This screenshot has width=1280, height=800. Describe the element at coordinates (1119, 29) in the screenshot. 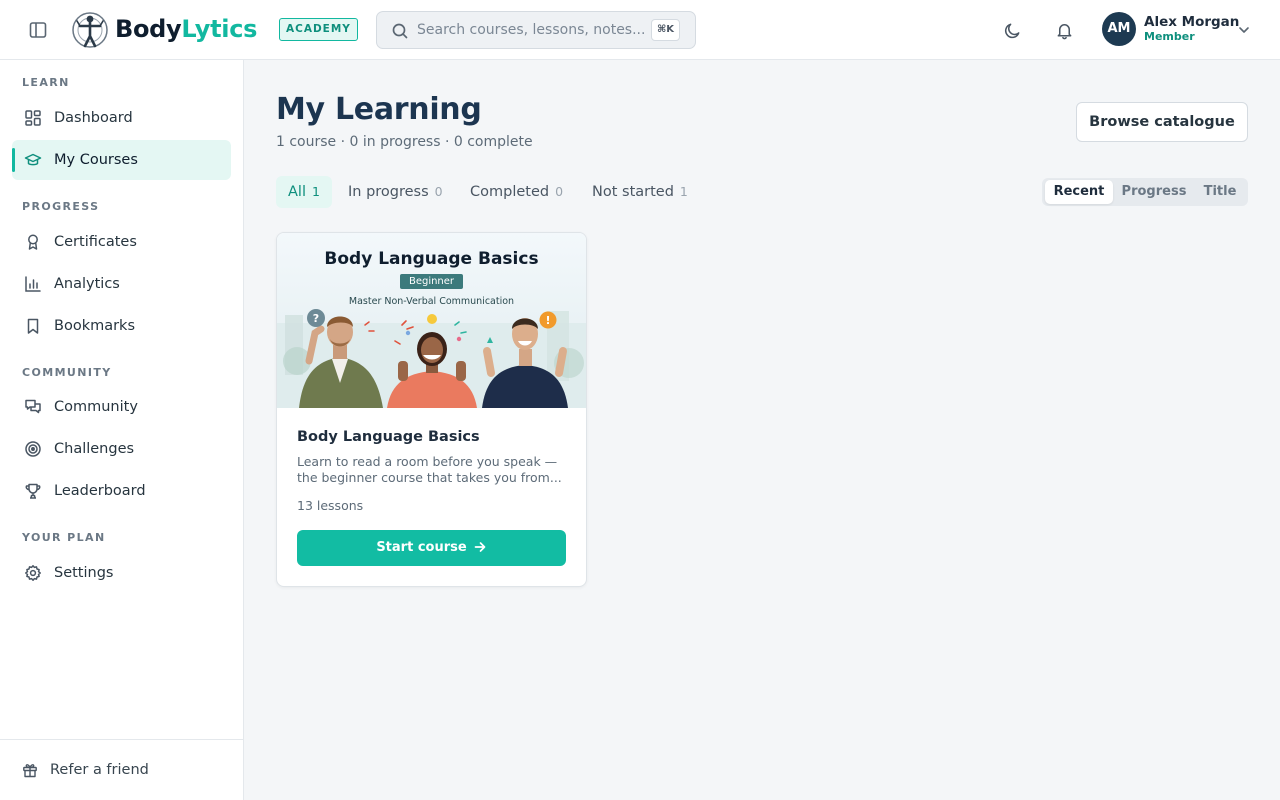

I see `avatar: AM` at that location.